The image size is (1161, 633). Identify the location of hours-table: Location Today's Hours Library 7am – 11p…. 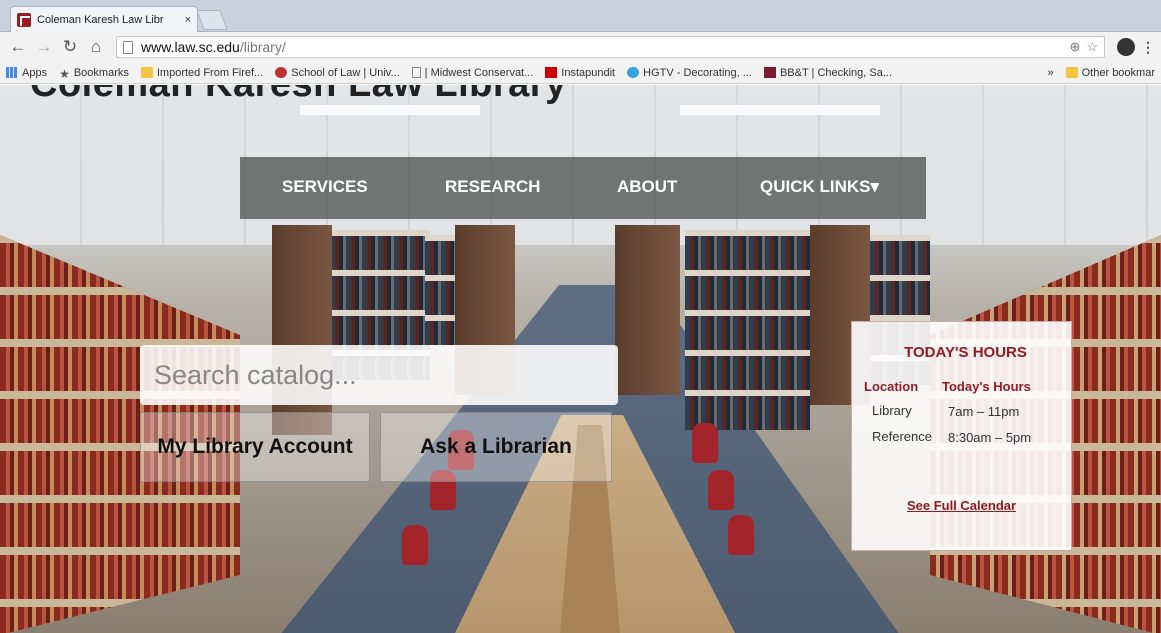
(961, 412).